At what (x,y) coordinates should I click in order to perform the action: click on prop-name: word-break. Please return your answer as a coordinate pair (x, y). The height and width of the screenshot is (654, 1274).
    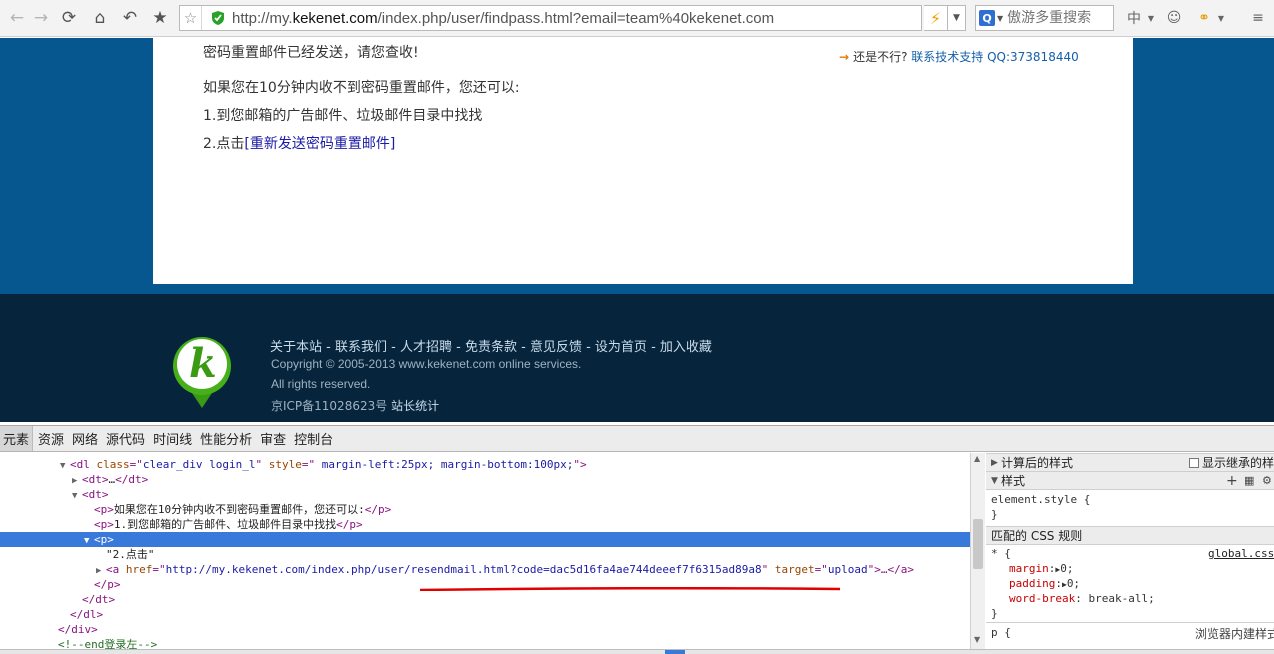
    Looking at the image, I should click on (1042, 598).